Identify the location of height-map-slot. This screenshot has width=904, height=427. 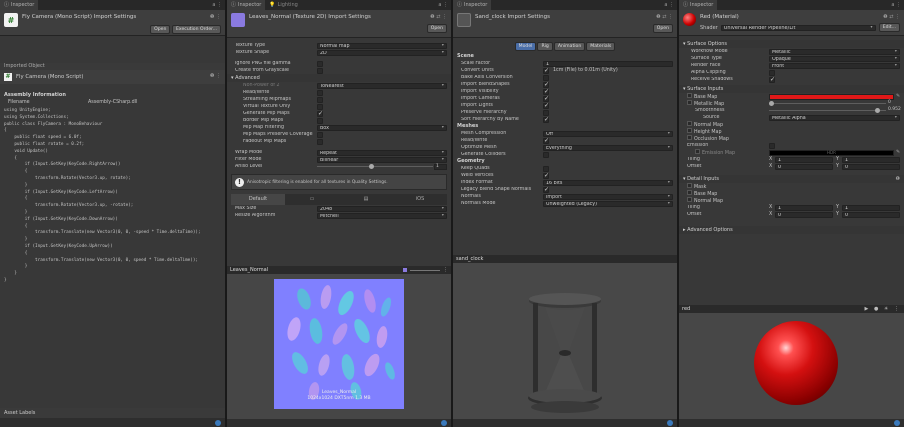
(689, 130).